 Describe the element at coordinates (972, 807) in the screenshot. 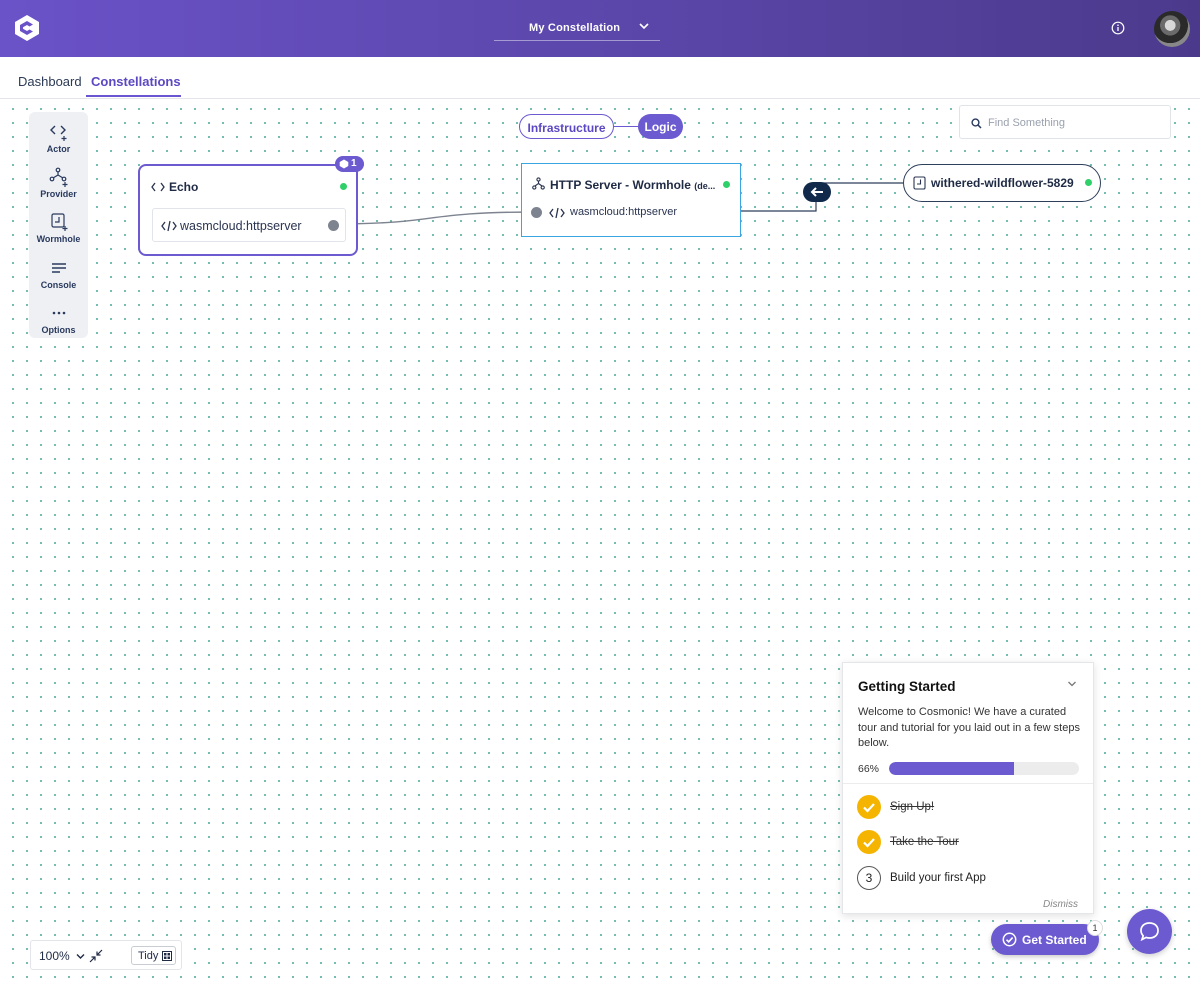

I see `step-sign-up: Sign Up!` at that location.